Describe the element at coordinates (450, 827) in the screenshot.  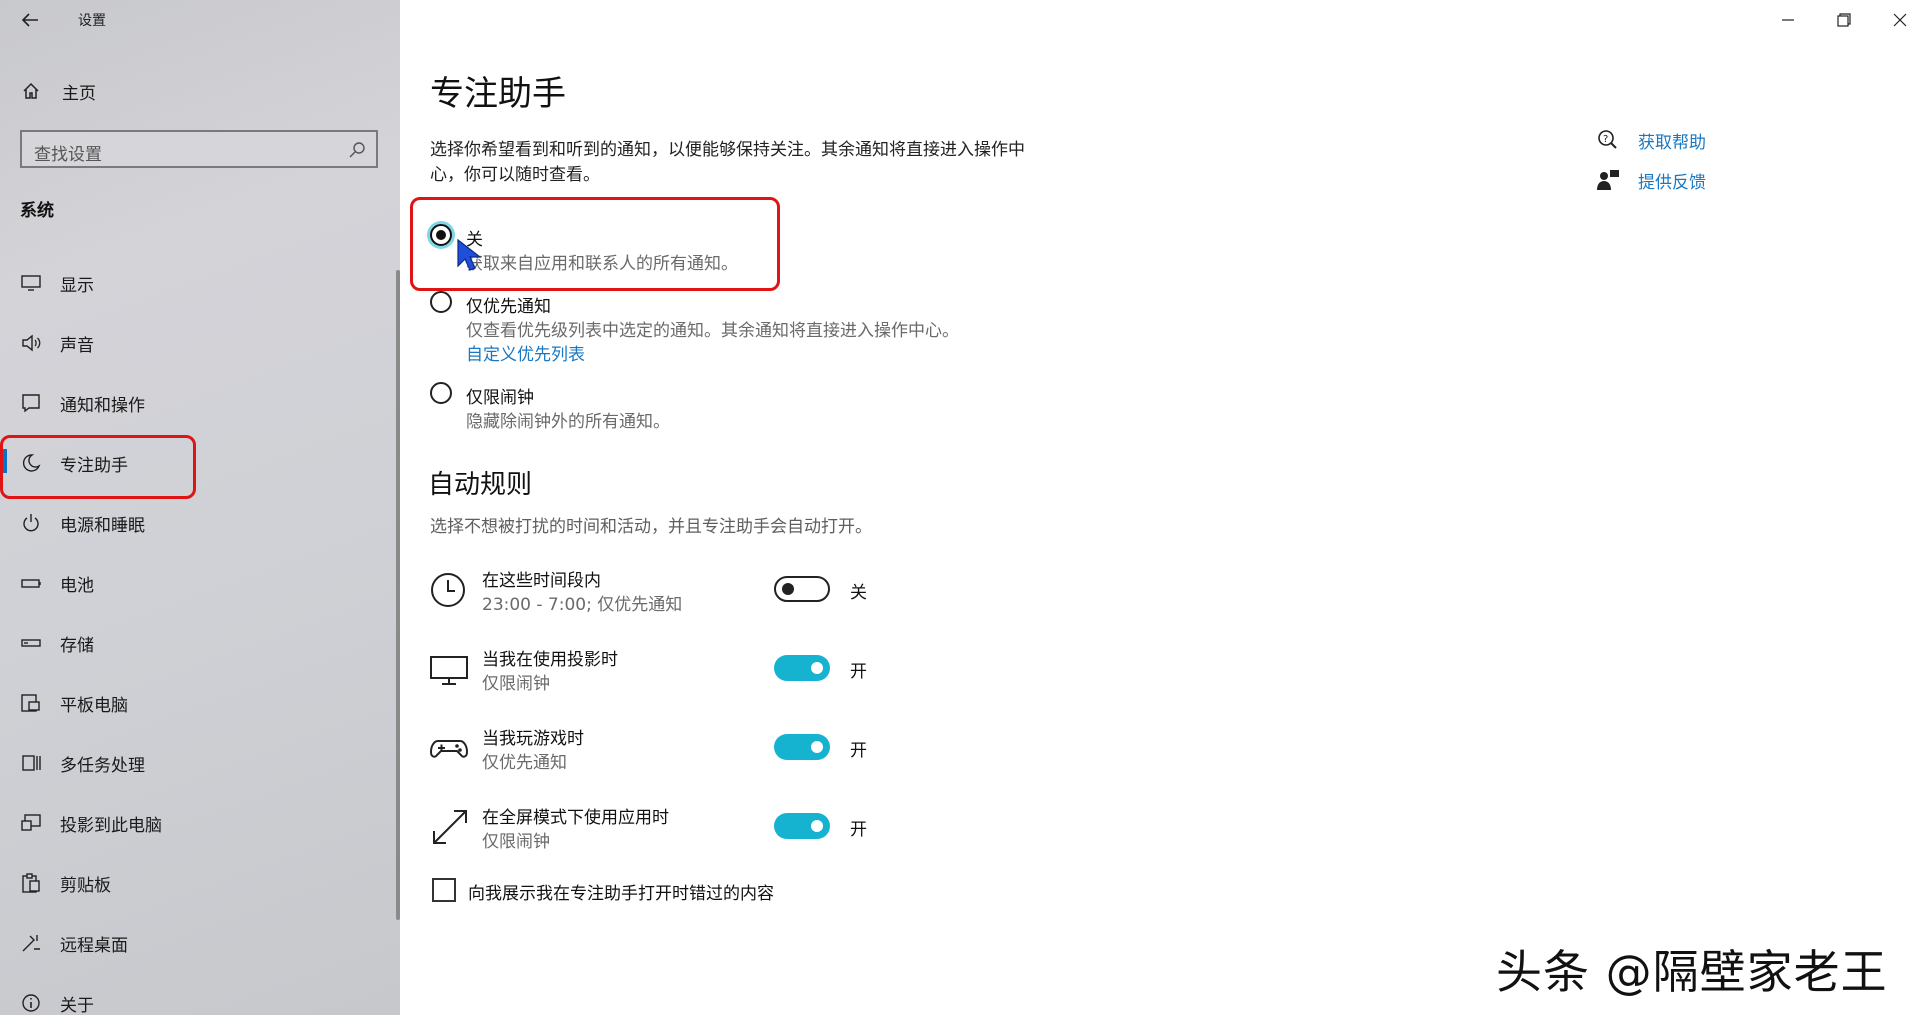
I see `fullscreen-icon` at that location.